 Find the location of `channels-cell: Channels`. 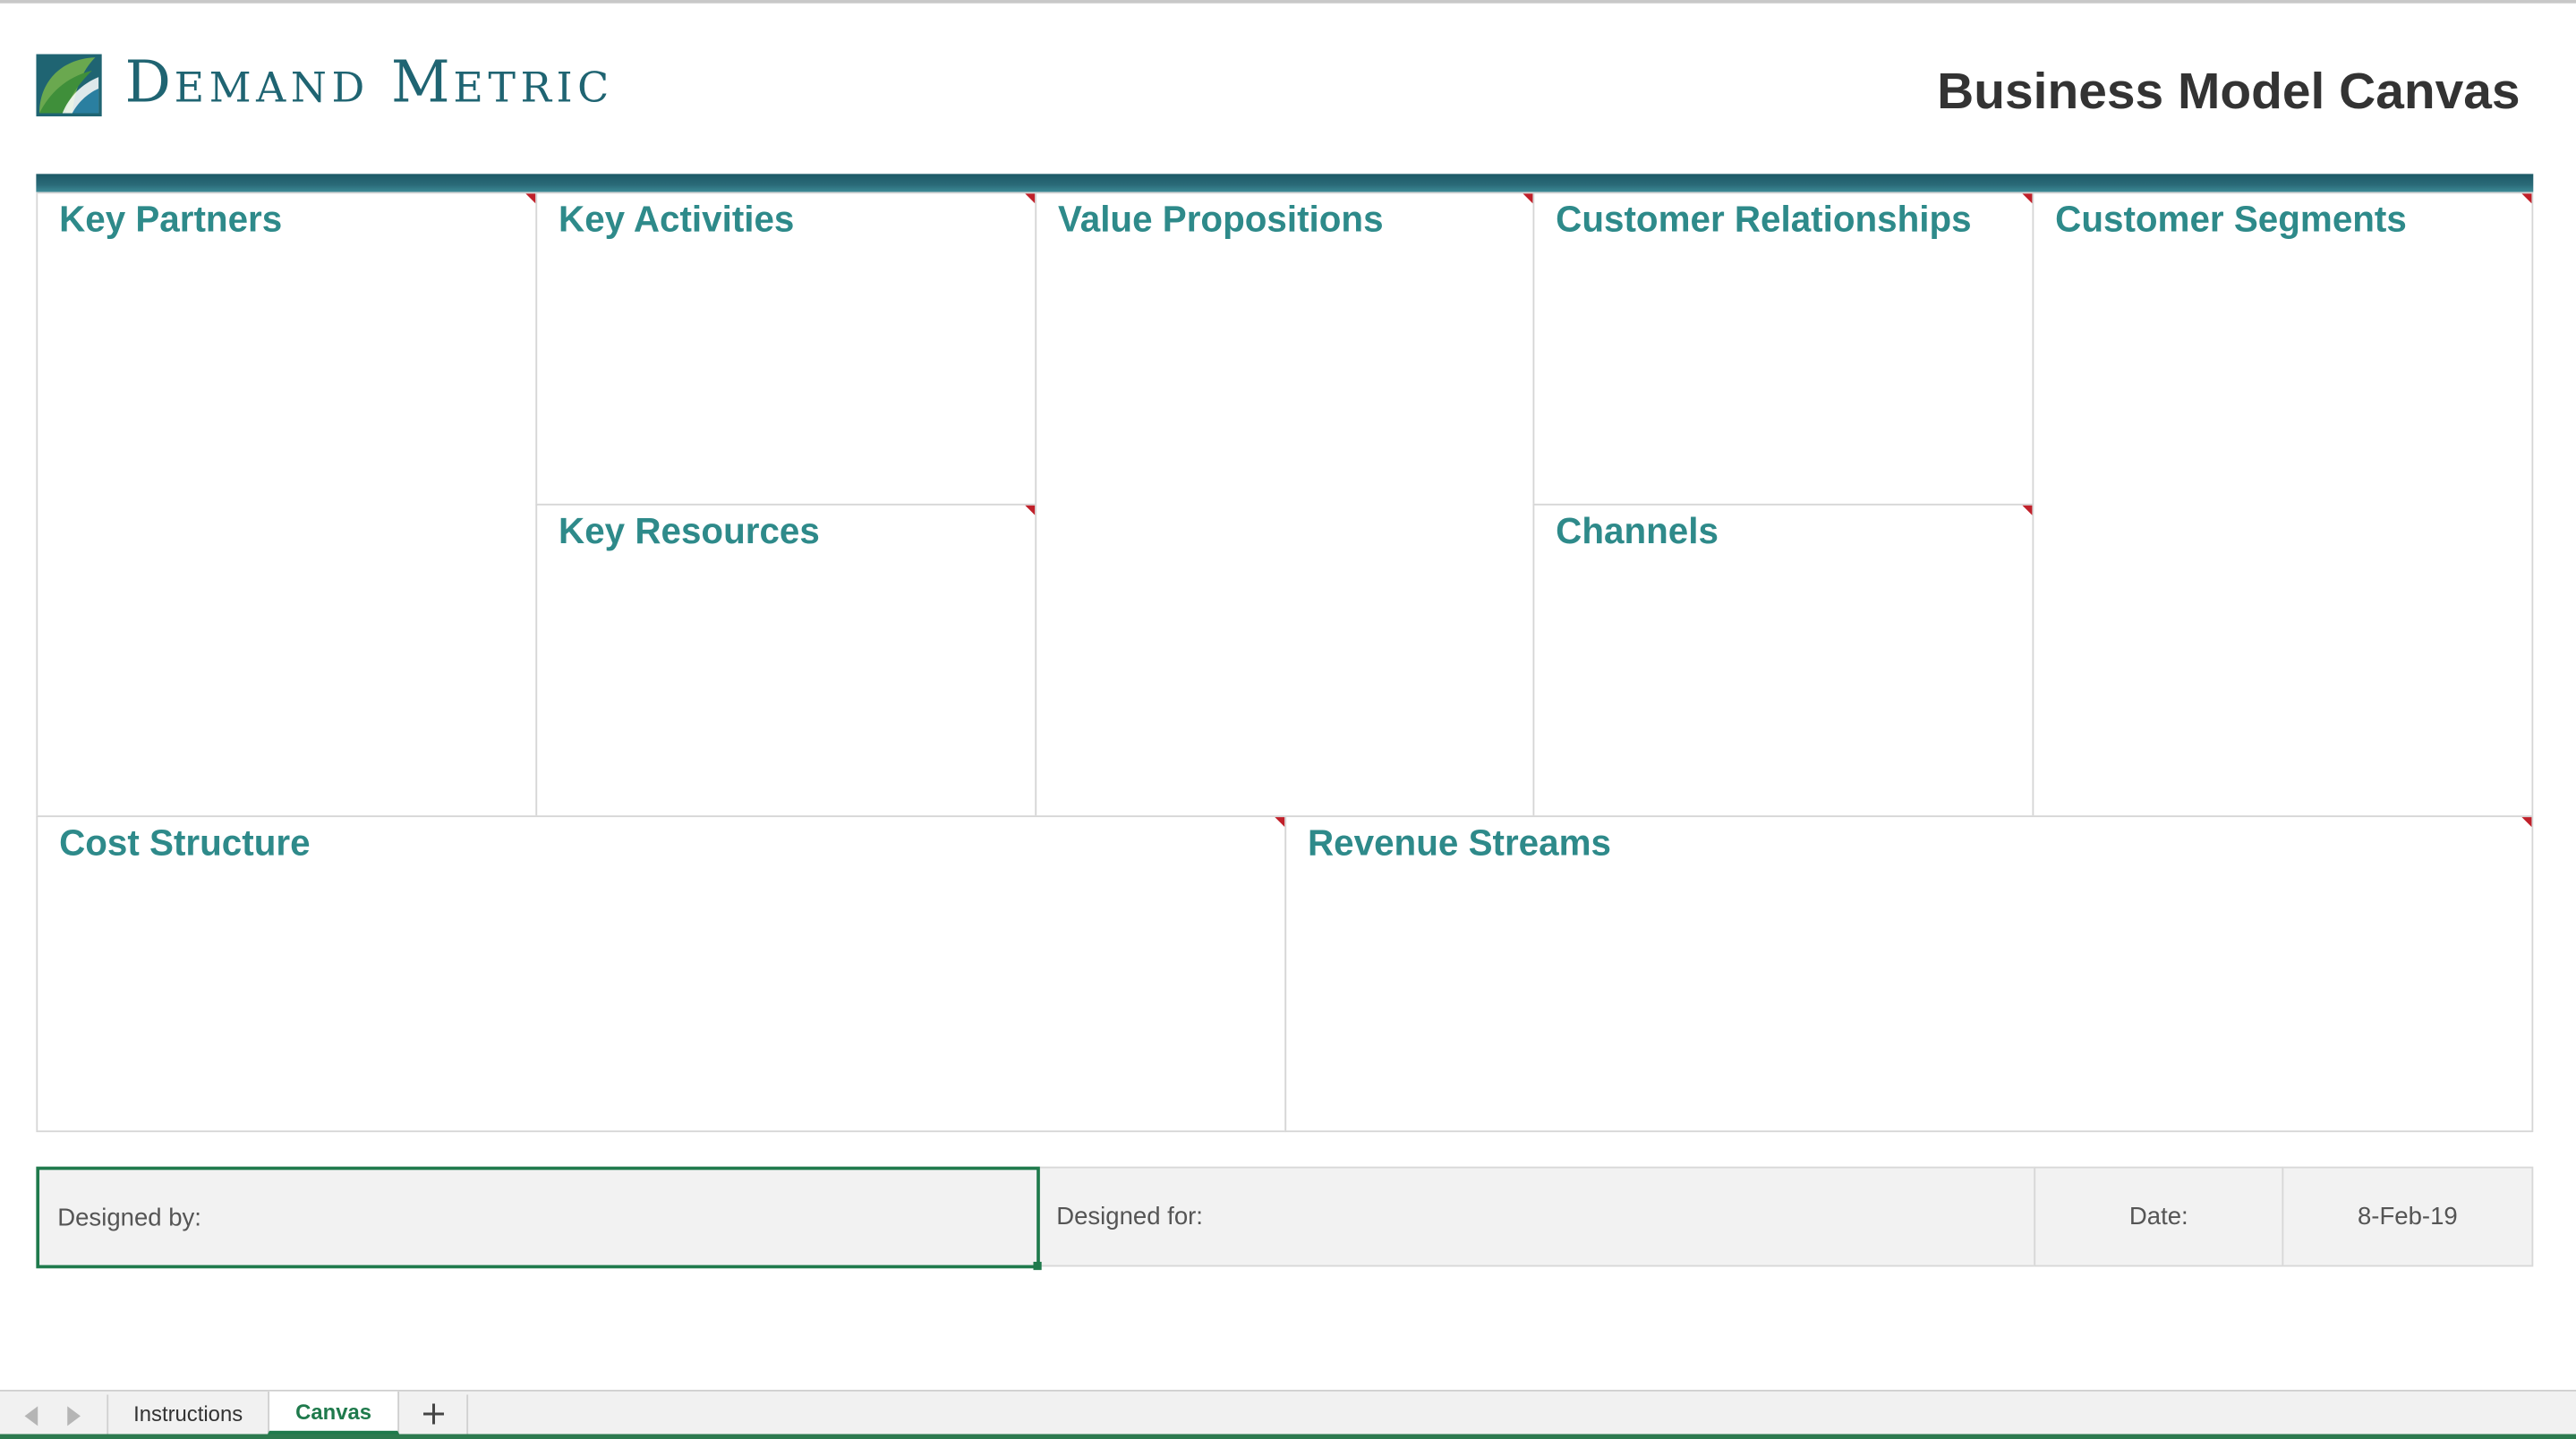

channels-cell: Channels is located at coordinates (1783, 660).